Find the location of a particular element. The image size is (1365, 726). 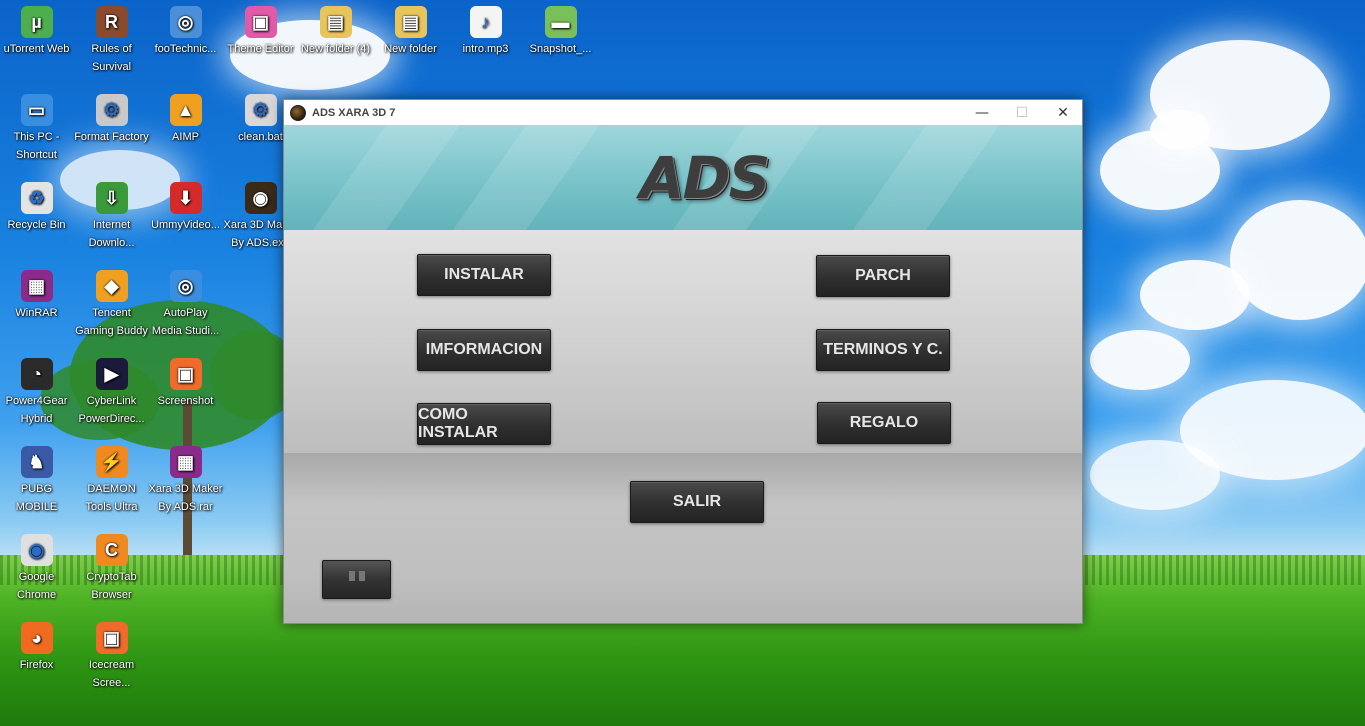

desktop-icon: ♪ intro.mp3 is located at coordinates (485, 32).